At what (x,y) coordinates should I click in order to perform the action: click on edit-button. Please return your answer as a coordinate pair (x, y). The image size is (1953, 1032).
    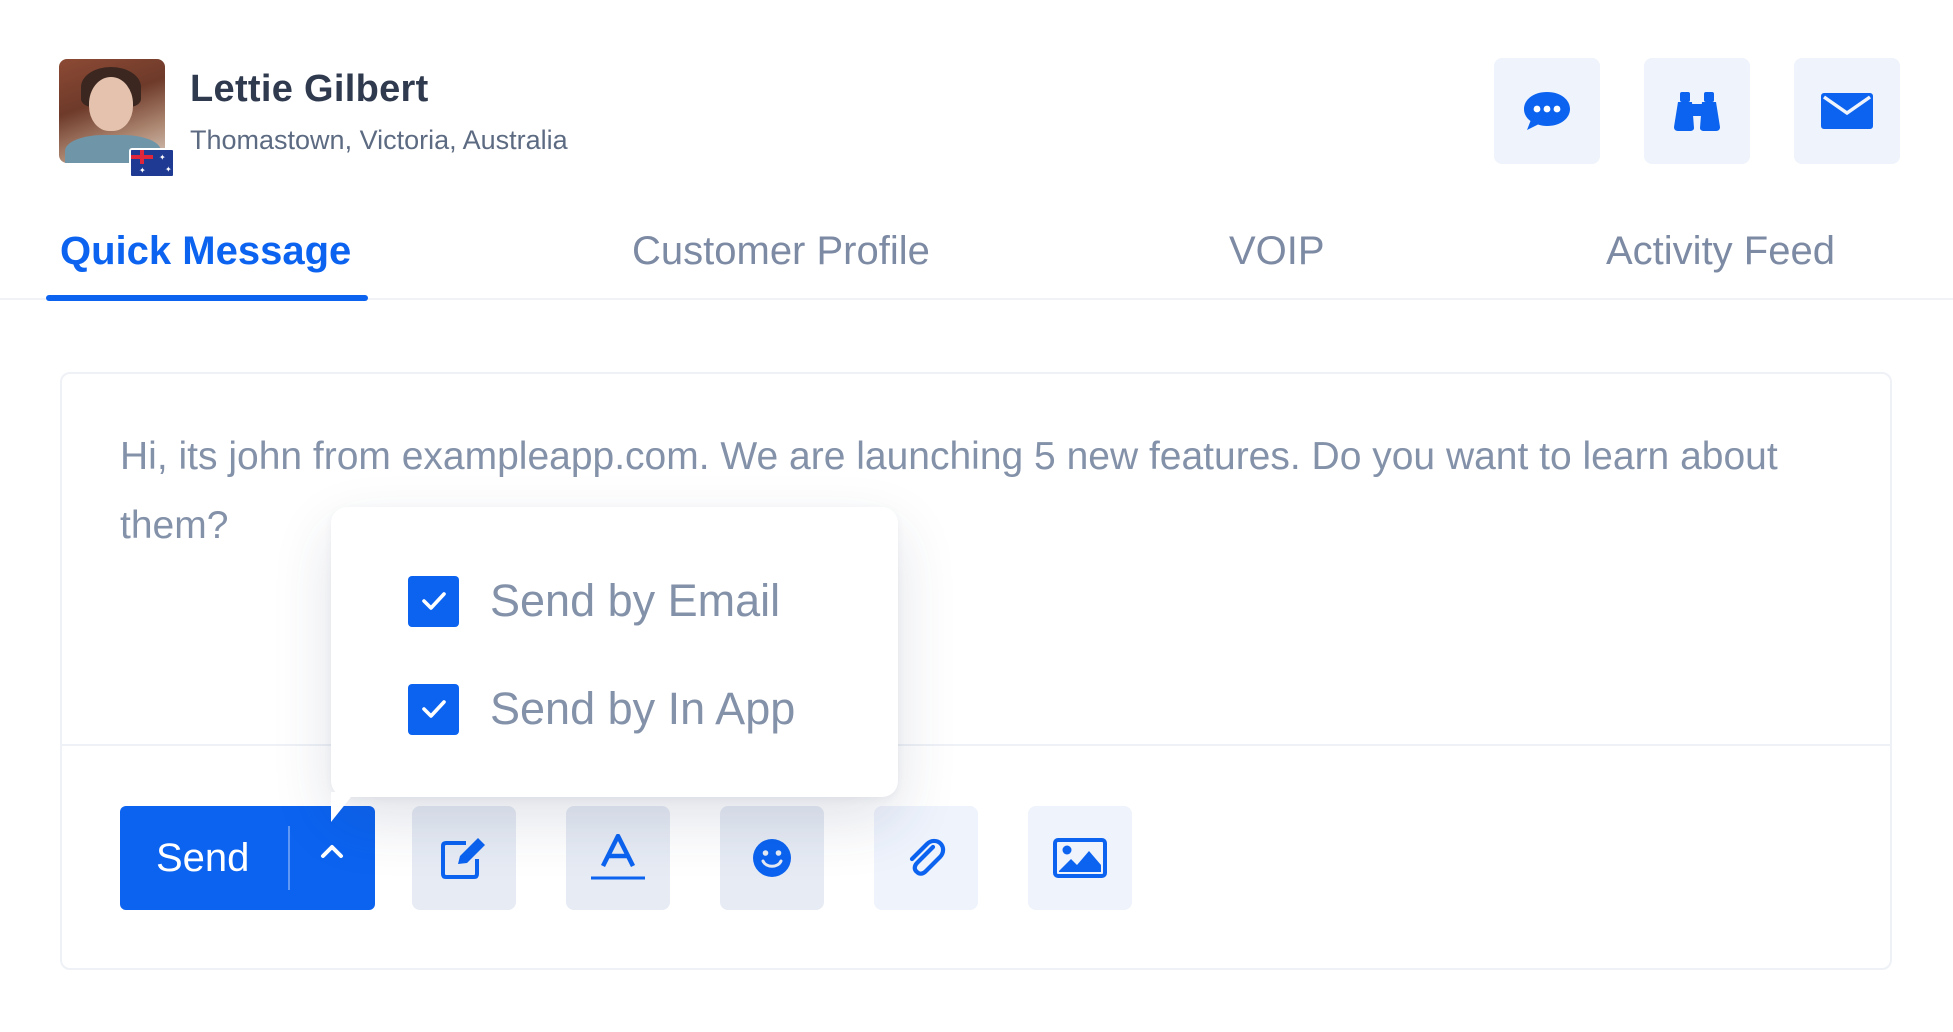
    Looking at the image, I should click on (464, 858).